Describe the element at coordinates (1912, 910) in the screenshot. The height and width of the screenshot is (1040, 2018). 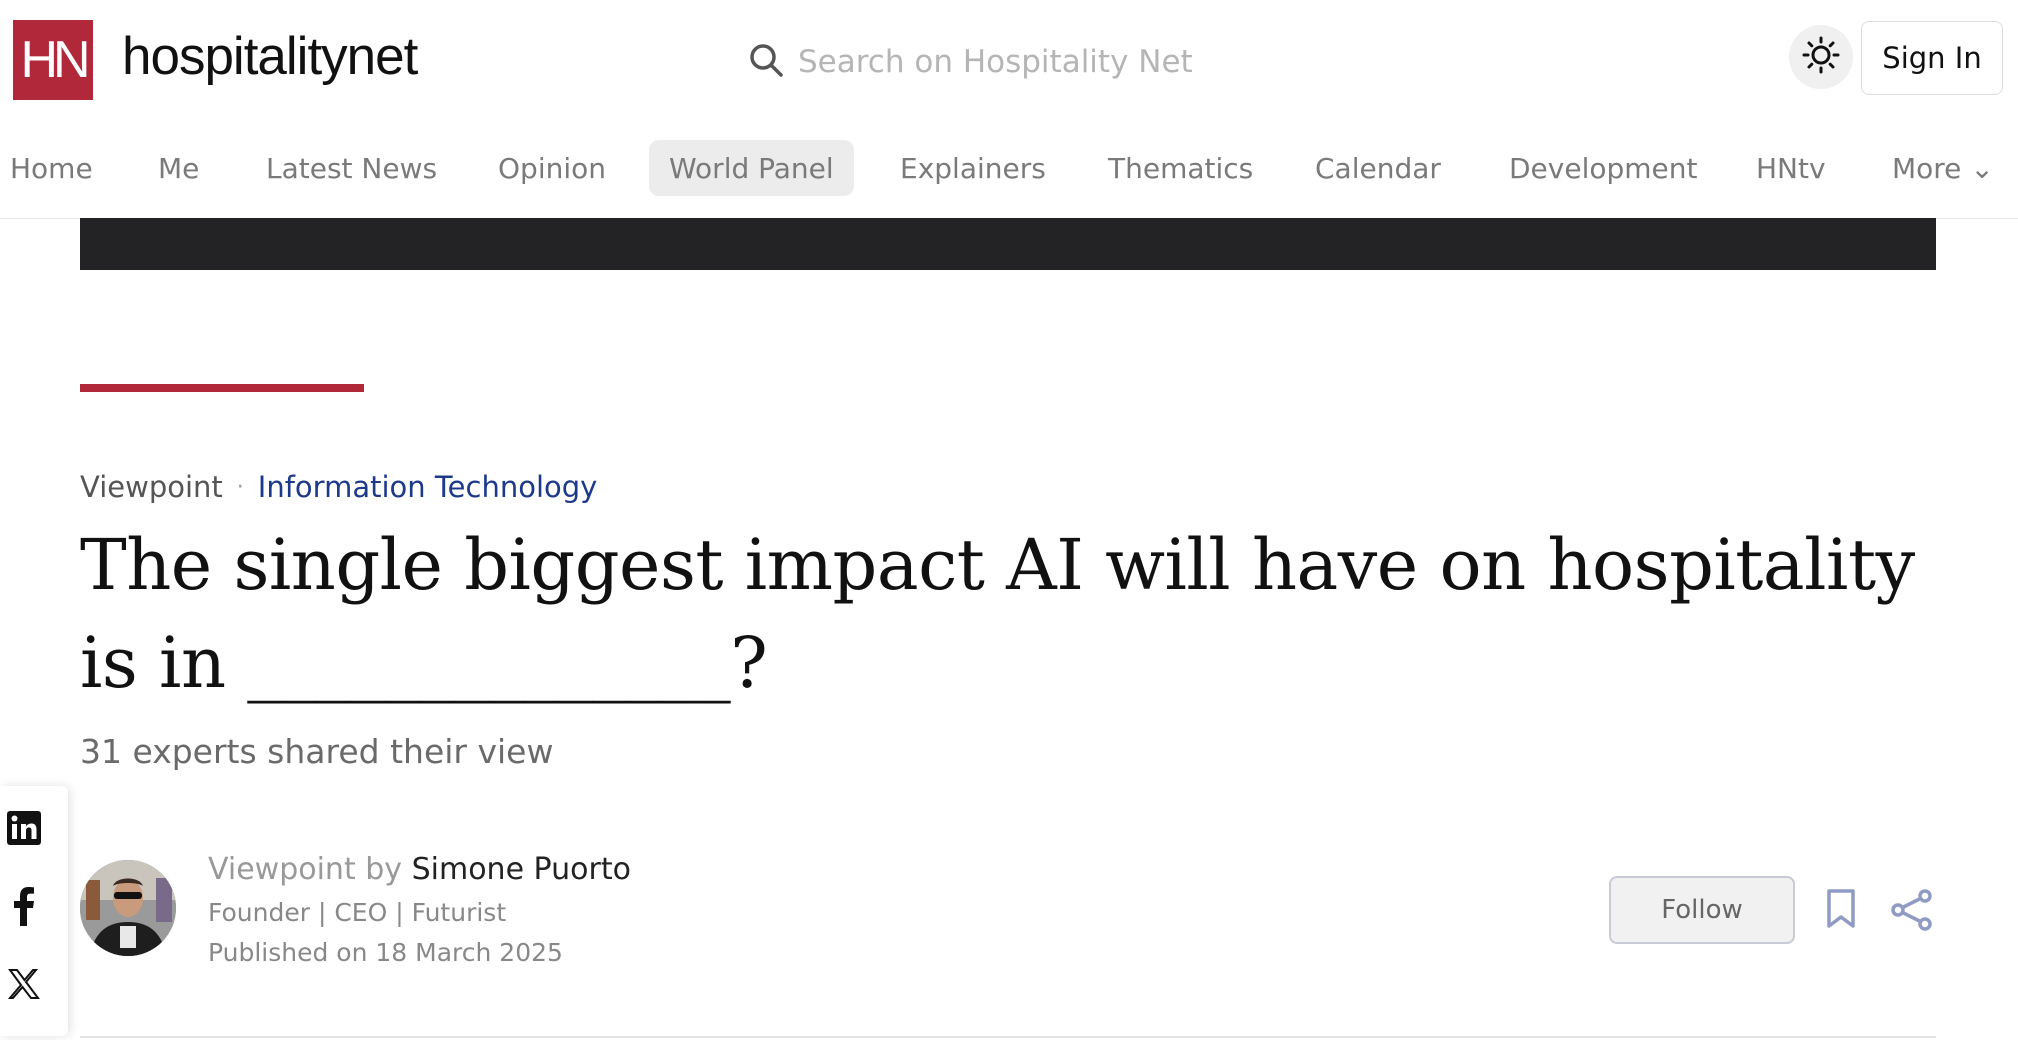
I see `share-icon` at that location.